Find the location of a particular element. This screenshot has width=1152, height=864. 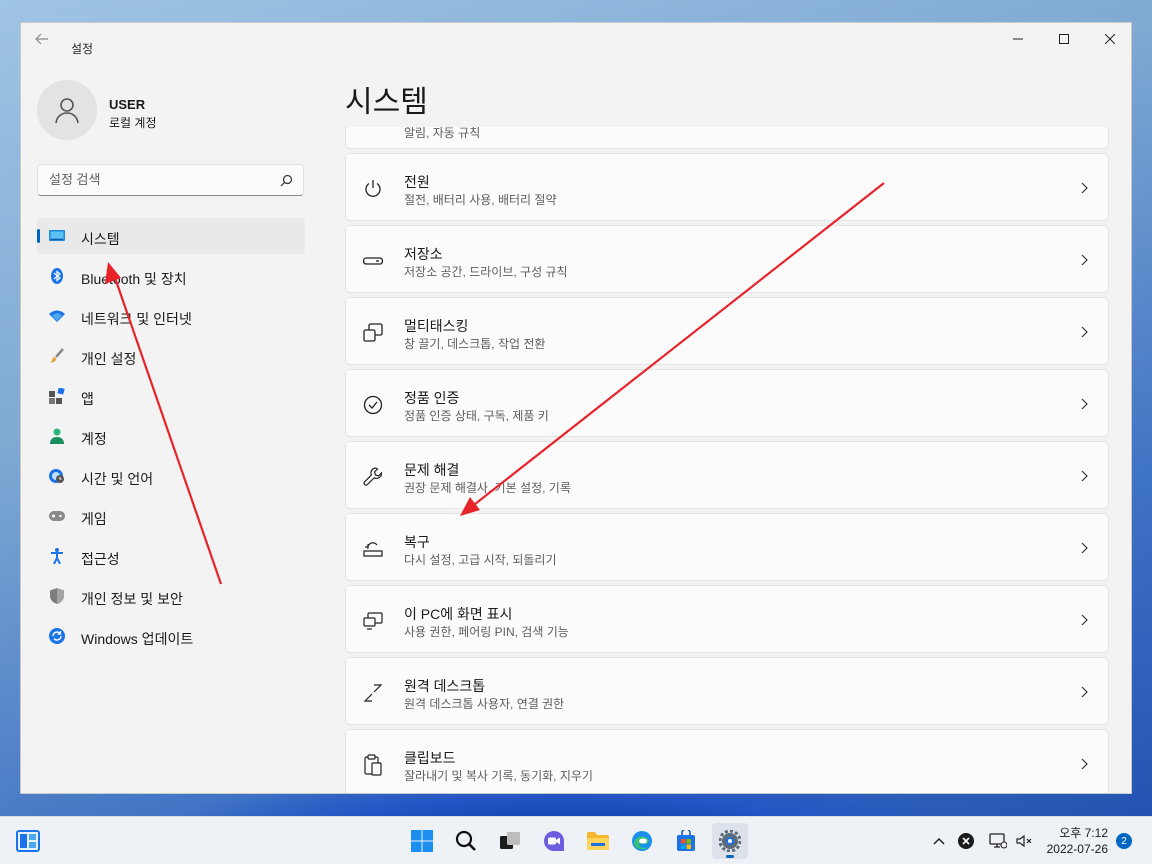

sidebar-item-label: 네트워크 및 인터넷 is located at coordinates (136, 319).